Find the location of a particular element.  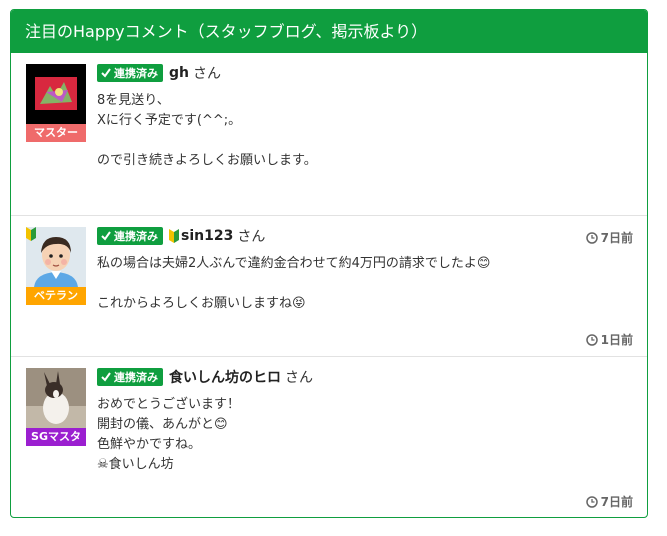

rank-badge: ベテラン is located at coordinates (56, 296).